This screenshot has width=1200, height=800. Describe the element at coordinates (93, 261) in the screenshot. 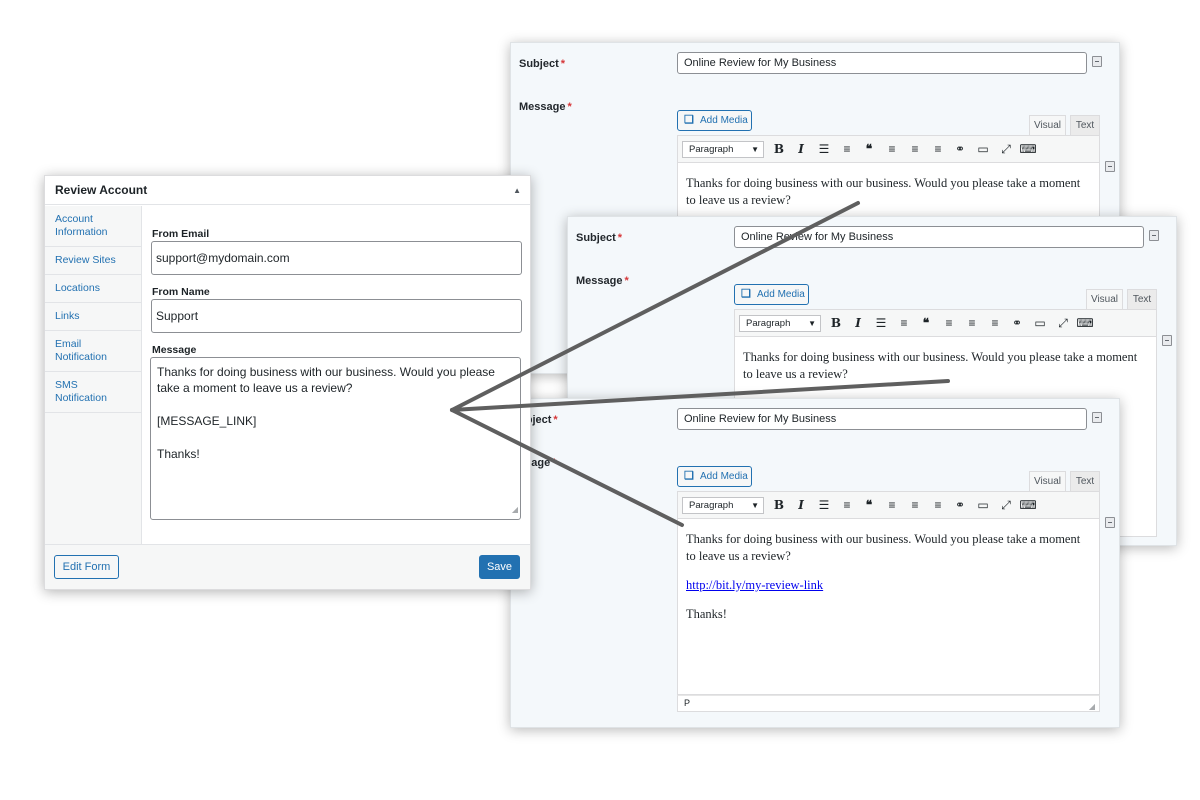

I see `nav-item-review-sites: Review Sites` at that location.